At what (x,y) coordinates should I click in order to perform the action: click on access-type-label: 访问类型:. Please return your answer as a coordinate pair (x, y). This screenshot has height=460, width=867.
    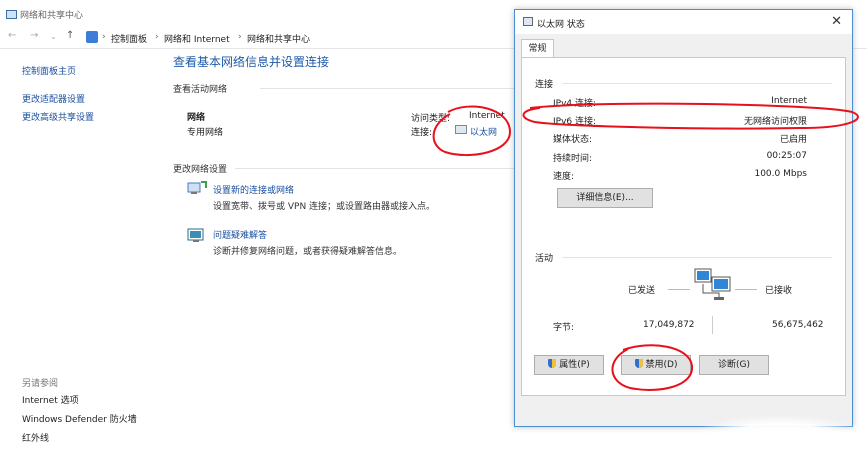
    Looking at the image, I should click on (431, 119).